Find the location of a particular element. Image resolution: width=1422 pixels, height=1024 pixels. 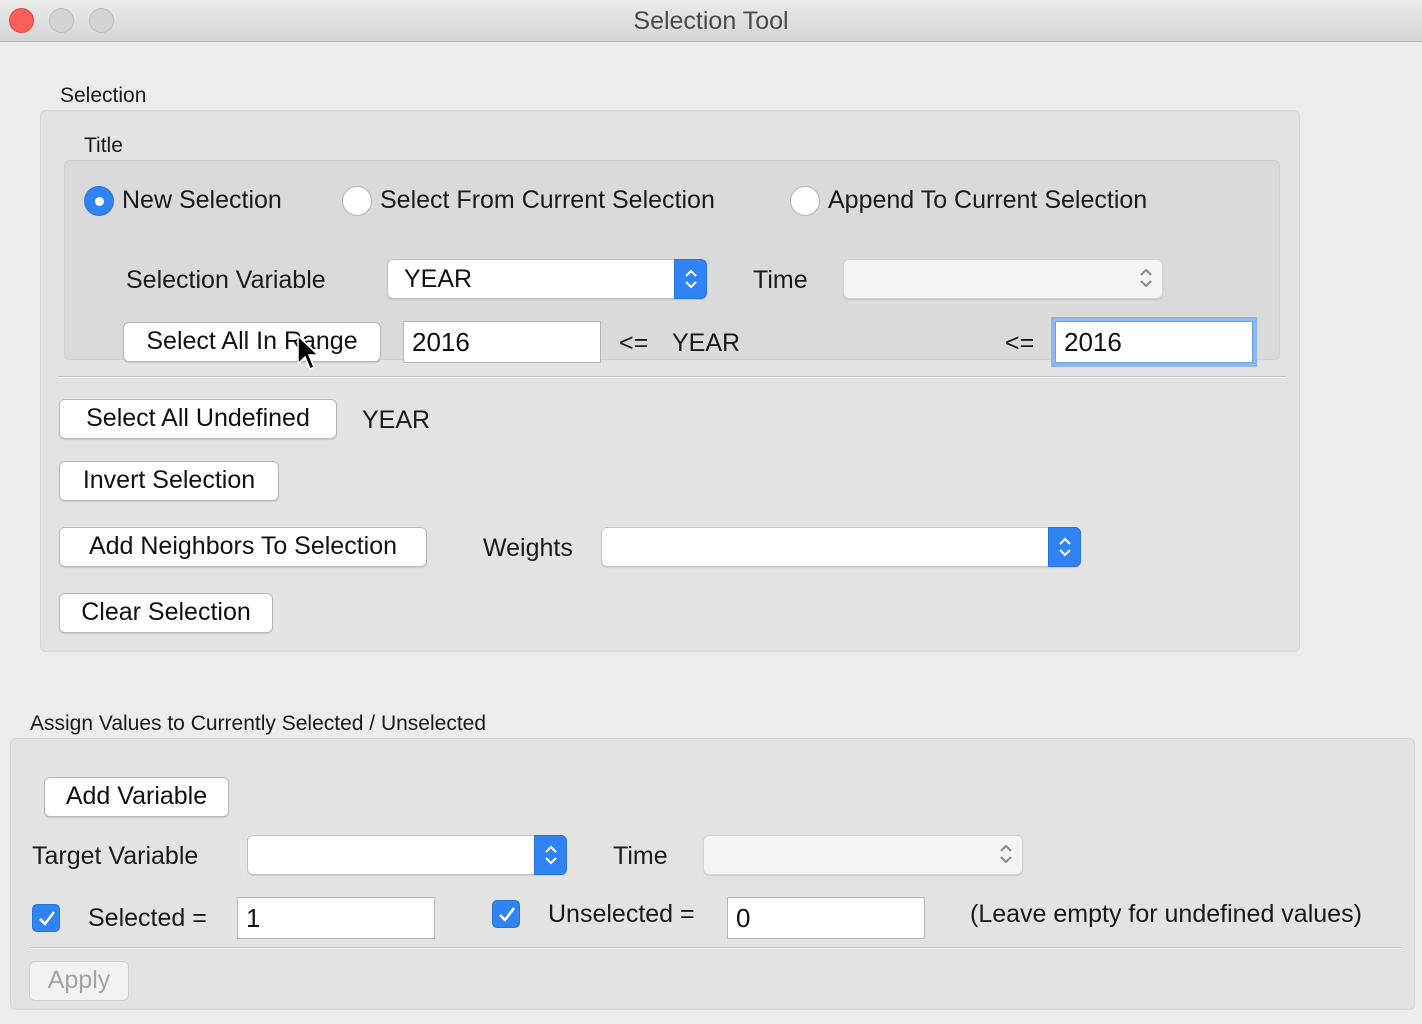

title-bar: Selection Tool is located at coordinates (711, 21).